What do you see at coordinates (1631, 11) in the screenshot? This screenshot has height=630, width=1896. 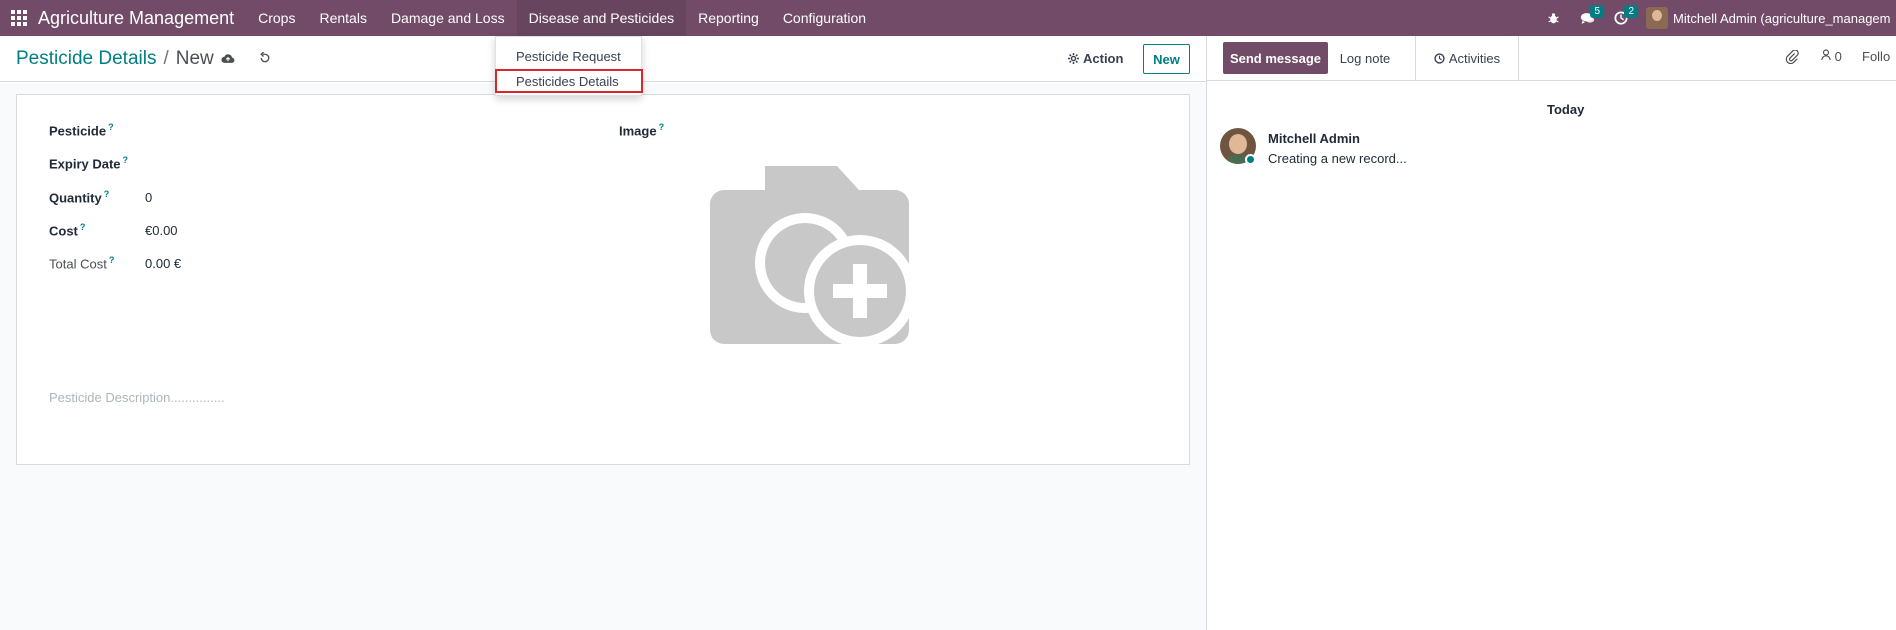 I see `activities-badge: 2` at bounding box center [1631, 11].